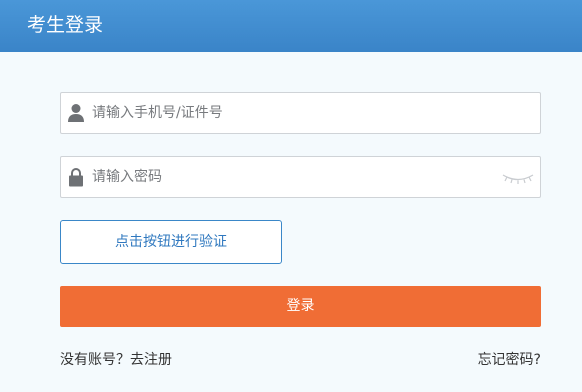 This screenshot has width=582, height=392. I want to click on phone-field, so click(300, 113).